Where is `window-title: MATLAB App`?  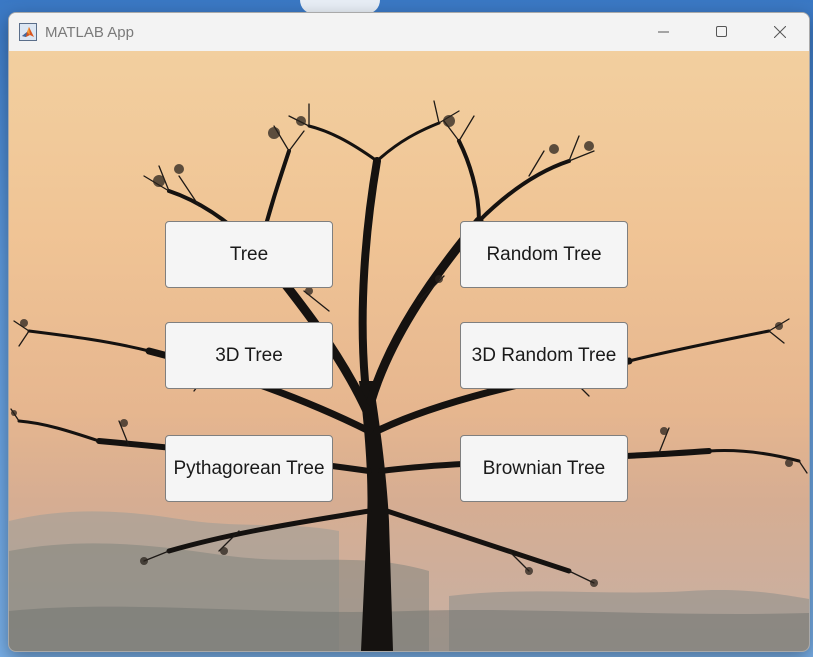
window-title: MATLAB App is located at coordinates (89, 32).